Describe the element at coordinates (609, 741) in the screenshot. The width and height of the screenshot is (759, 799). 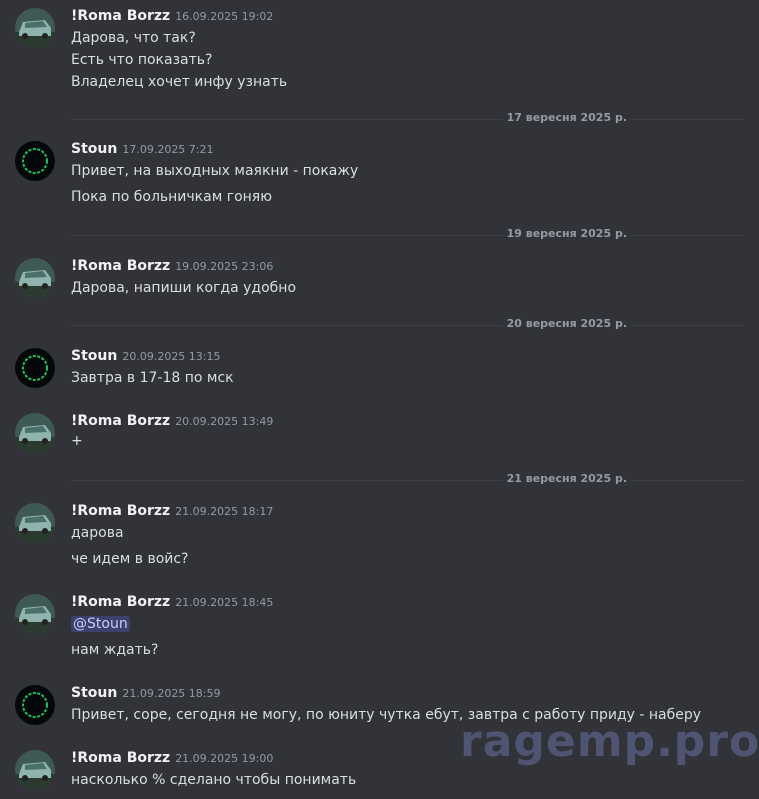
I see `watermark: ragemp.pro` at that location.